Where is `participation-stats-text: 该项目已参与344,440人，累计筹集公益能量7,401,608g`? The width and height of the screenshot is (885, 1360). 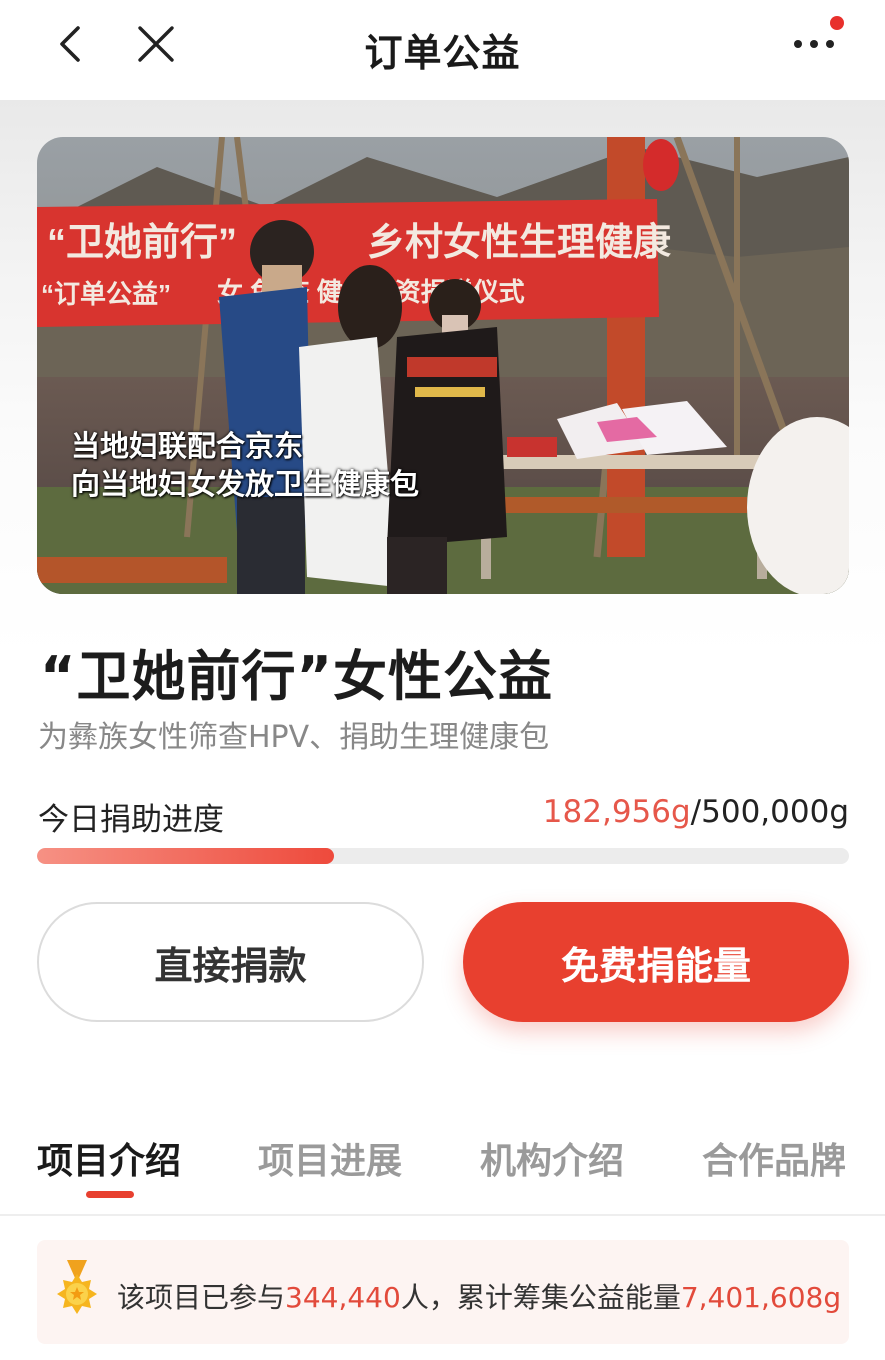 participation-stats-text: 该项目已参与344,440人，累计筹集公益能量7,401,608g is located at coordinates (479, 1296).